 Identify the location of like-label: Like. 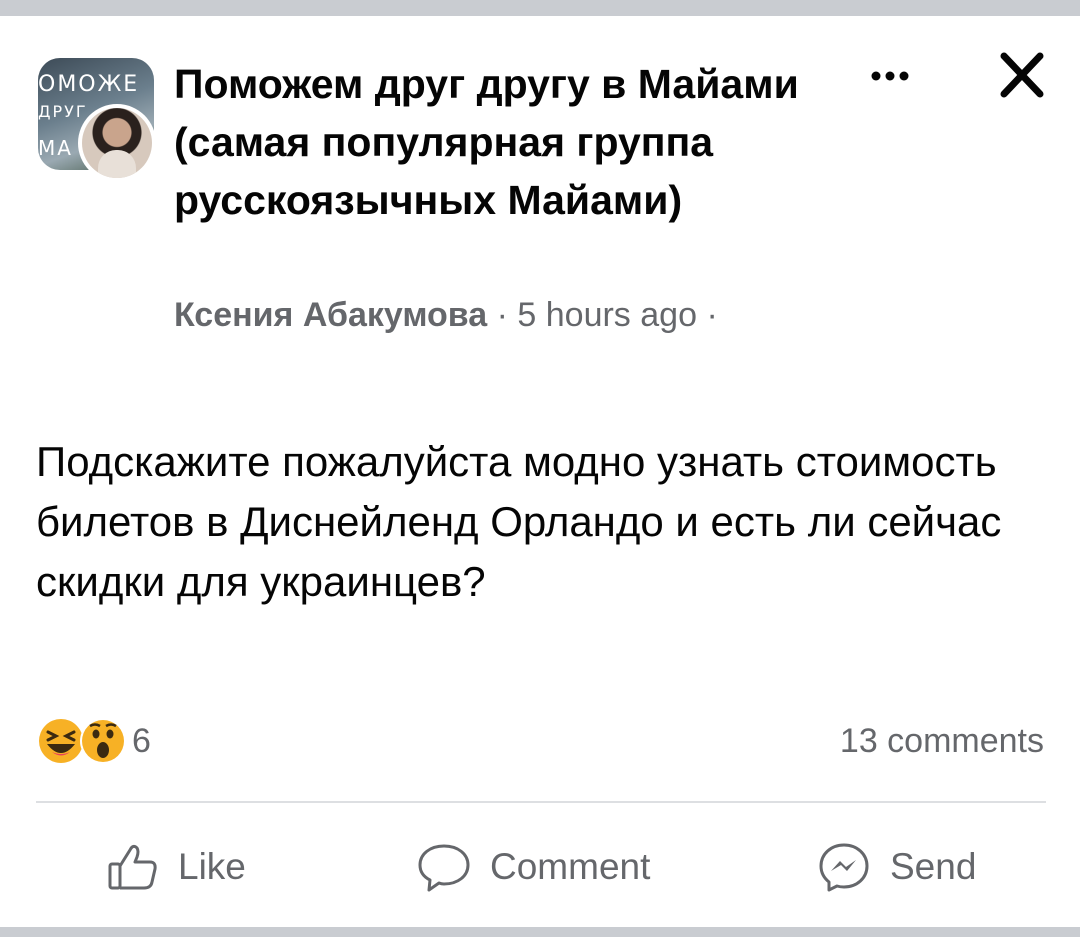
(212, 866).